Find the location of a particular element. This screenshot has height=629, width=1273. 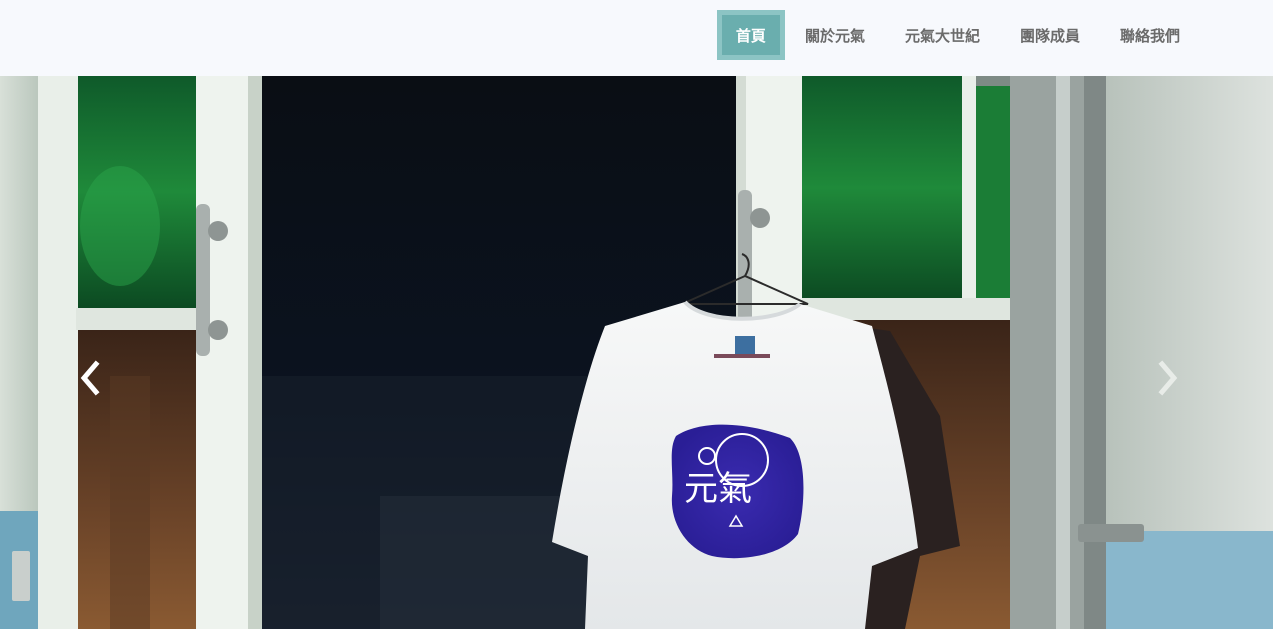

chevron-left-icon is located at coordinates (90, 378).